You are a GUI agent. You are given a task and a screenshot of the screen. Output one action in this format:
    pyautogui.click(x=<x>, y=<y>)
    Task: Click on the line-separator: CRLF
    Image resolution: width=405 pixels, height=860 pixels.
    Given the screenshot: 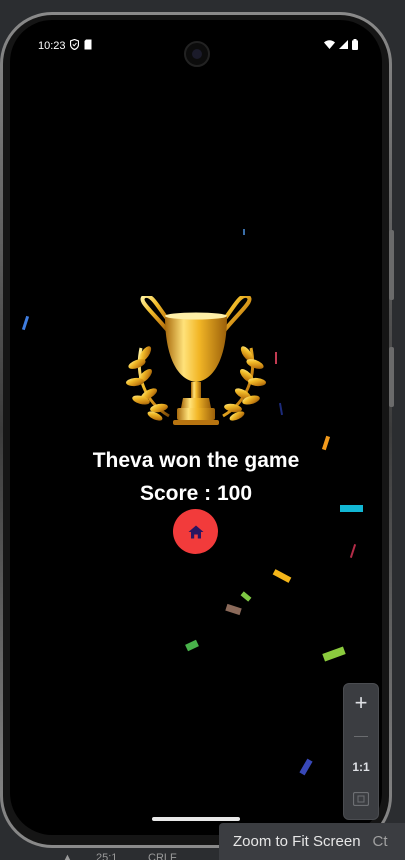 What is the action you would take?
    pyautogui.click(x=162, y=856)
    